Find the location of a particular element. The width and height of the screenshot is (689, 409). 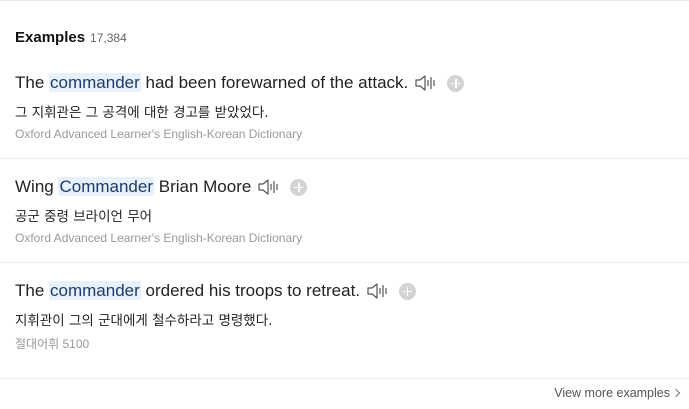

highlighted-term: Commander is located at coordinates (106, 186).